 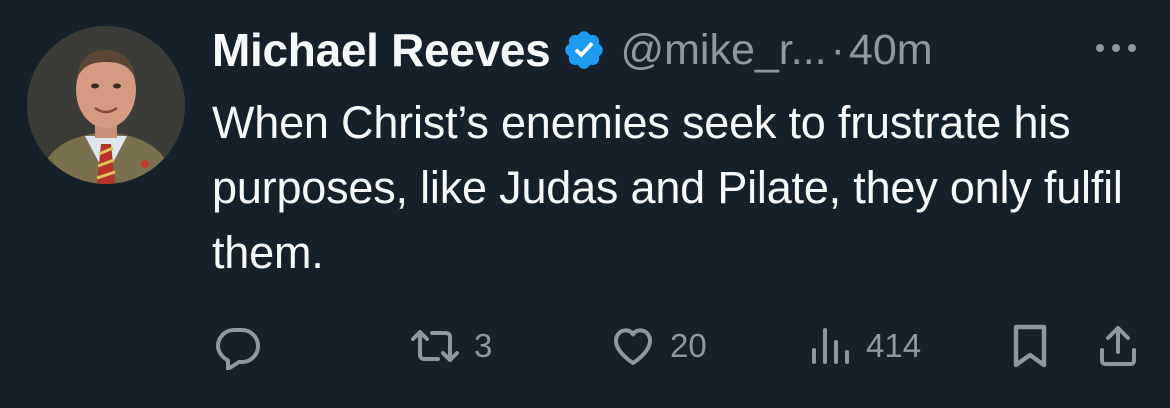 What do you see at coordinates (894, 345) in the screenshot?
I see `views-count: 414` at bounding box center [894, 345].